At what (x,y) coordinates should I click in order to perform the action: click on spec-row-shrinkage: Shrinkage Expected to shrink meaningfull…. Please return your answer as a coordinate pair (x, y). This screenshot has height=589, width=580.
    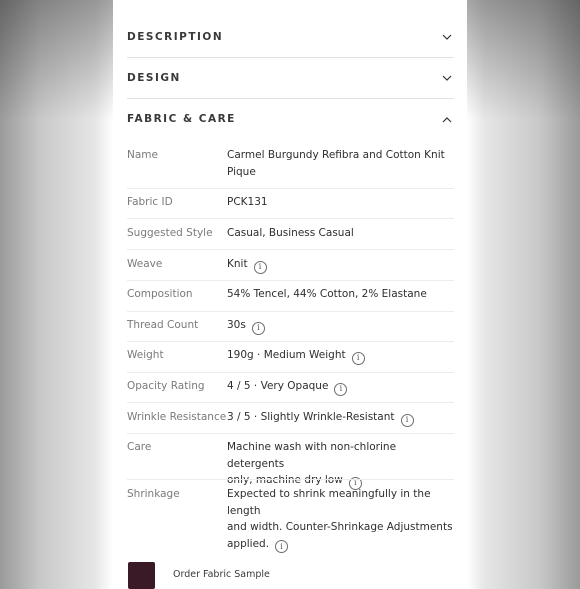
    Looking at the image, I should click on (290, 519).